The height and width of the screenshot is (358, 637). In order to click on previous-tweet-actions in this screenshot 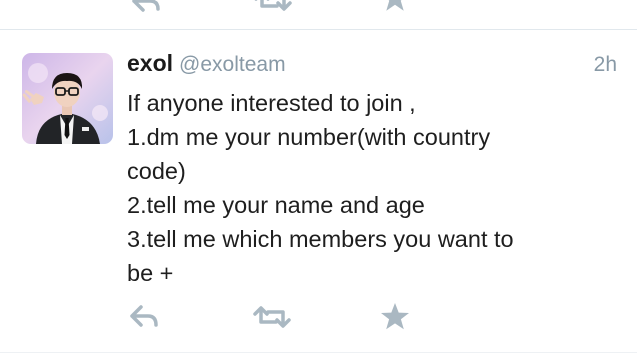, I will do `click(318, 6)`.